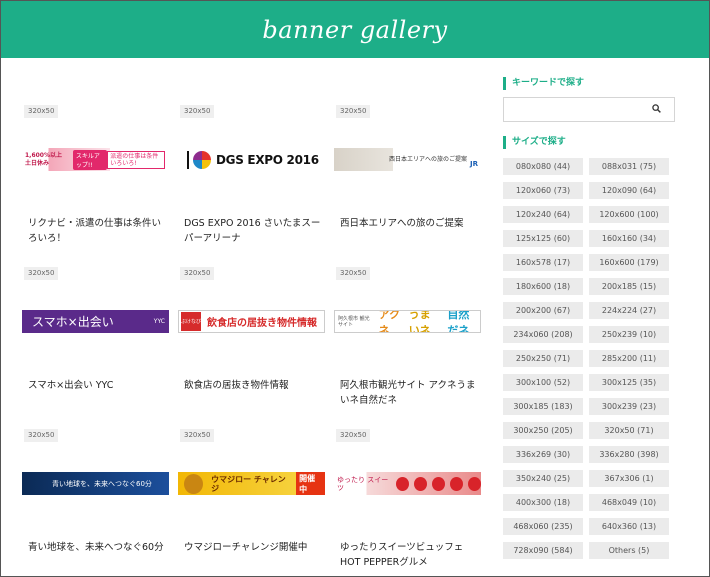 The image size is (710, 577). I want to click on size-filter-chip: 367x306 (1), so click(629, 478).